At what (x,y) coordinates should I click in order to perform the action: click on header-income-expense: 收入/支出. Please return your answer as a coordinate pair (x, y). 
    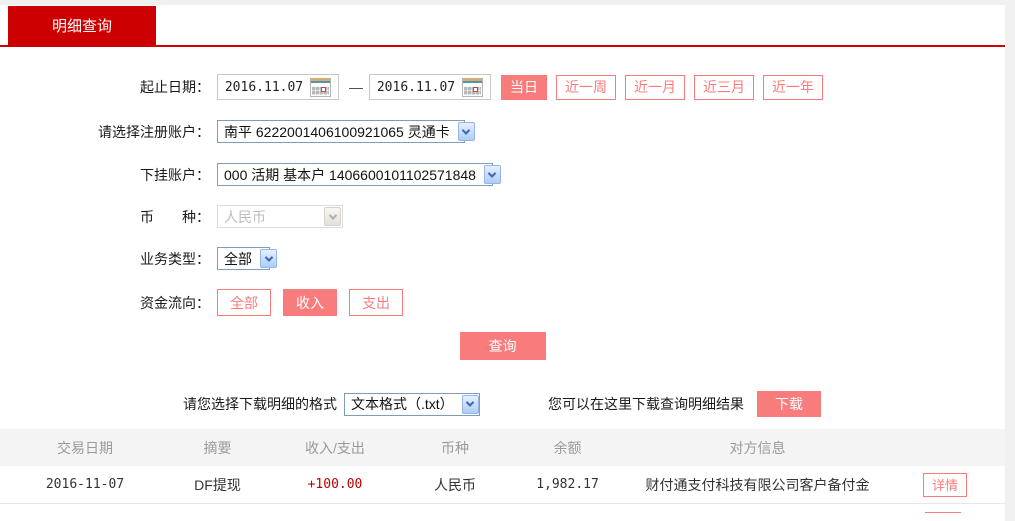
    Looking at the image, I should click on (335, 447).